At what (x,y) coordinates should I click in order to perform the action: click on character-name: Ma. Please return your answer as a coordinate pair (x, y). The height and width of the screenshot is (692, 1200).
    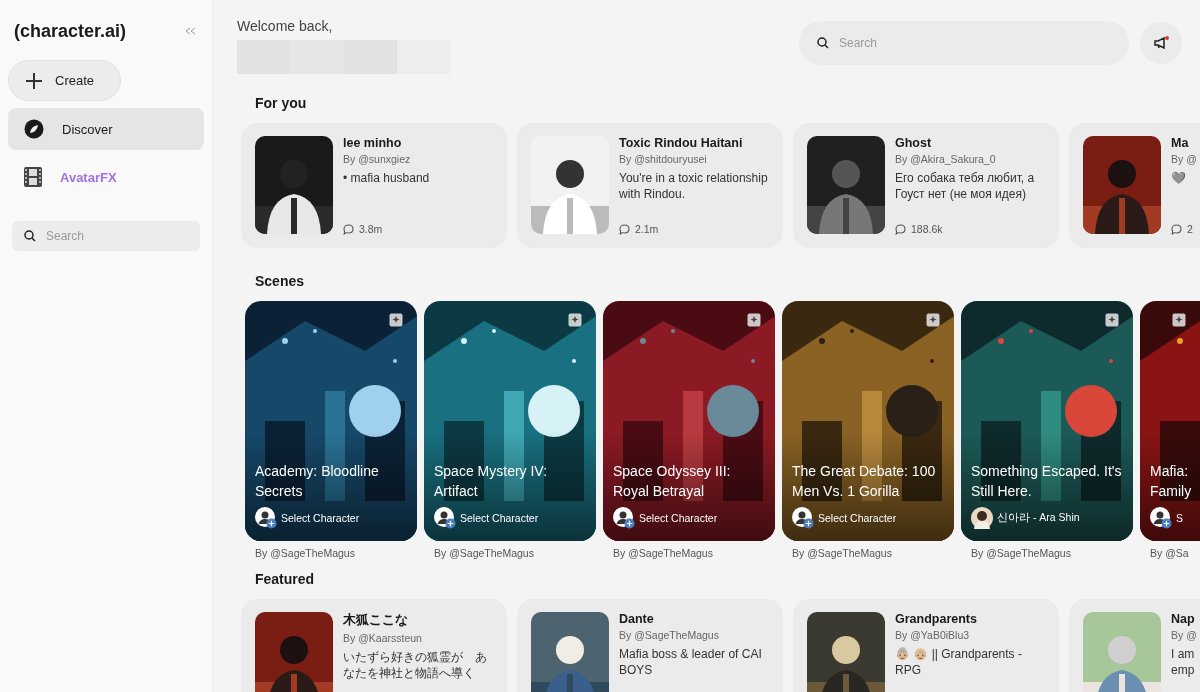
    Looking at the image, I should click on (1180, 143).